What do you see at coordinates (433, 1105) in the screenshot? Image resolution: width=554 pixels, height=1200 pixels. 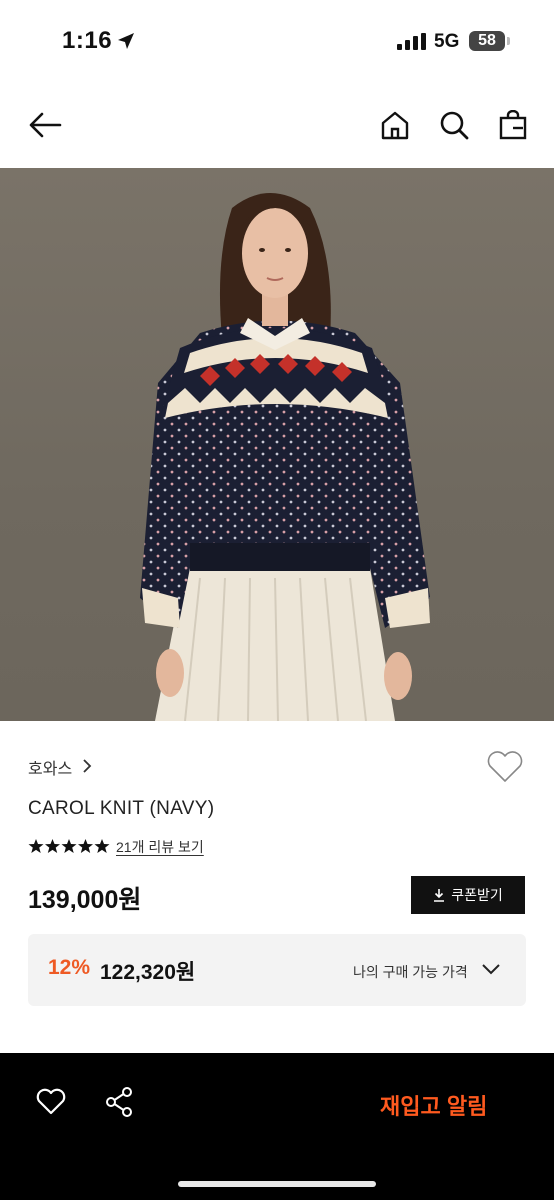 I see `restock-alert-button: 재입고 알림` at bounding box center [433, 1105].